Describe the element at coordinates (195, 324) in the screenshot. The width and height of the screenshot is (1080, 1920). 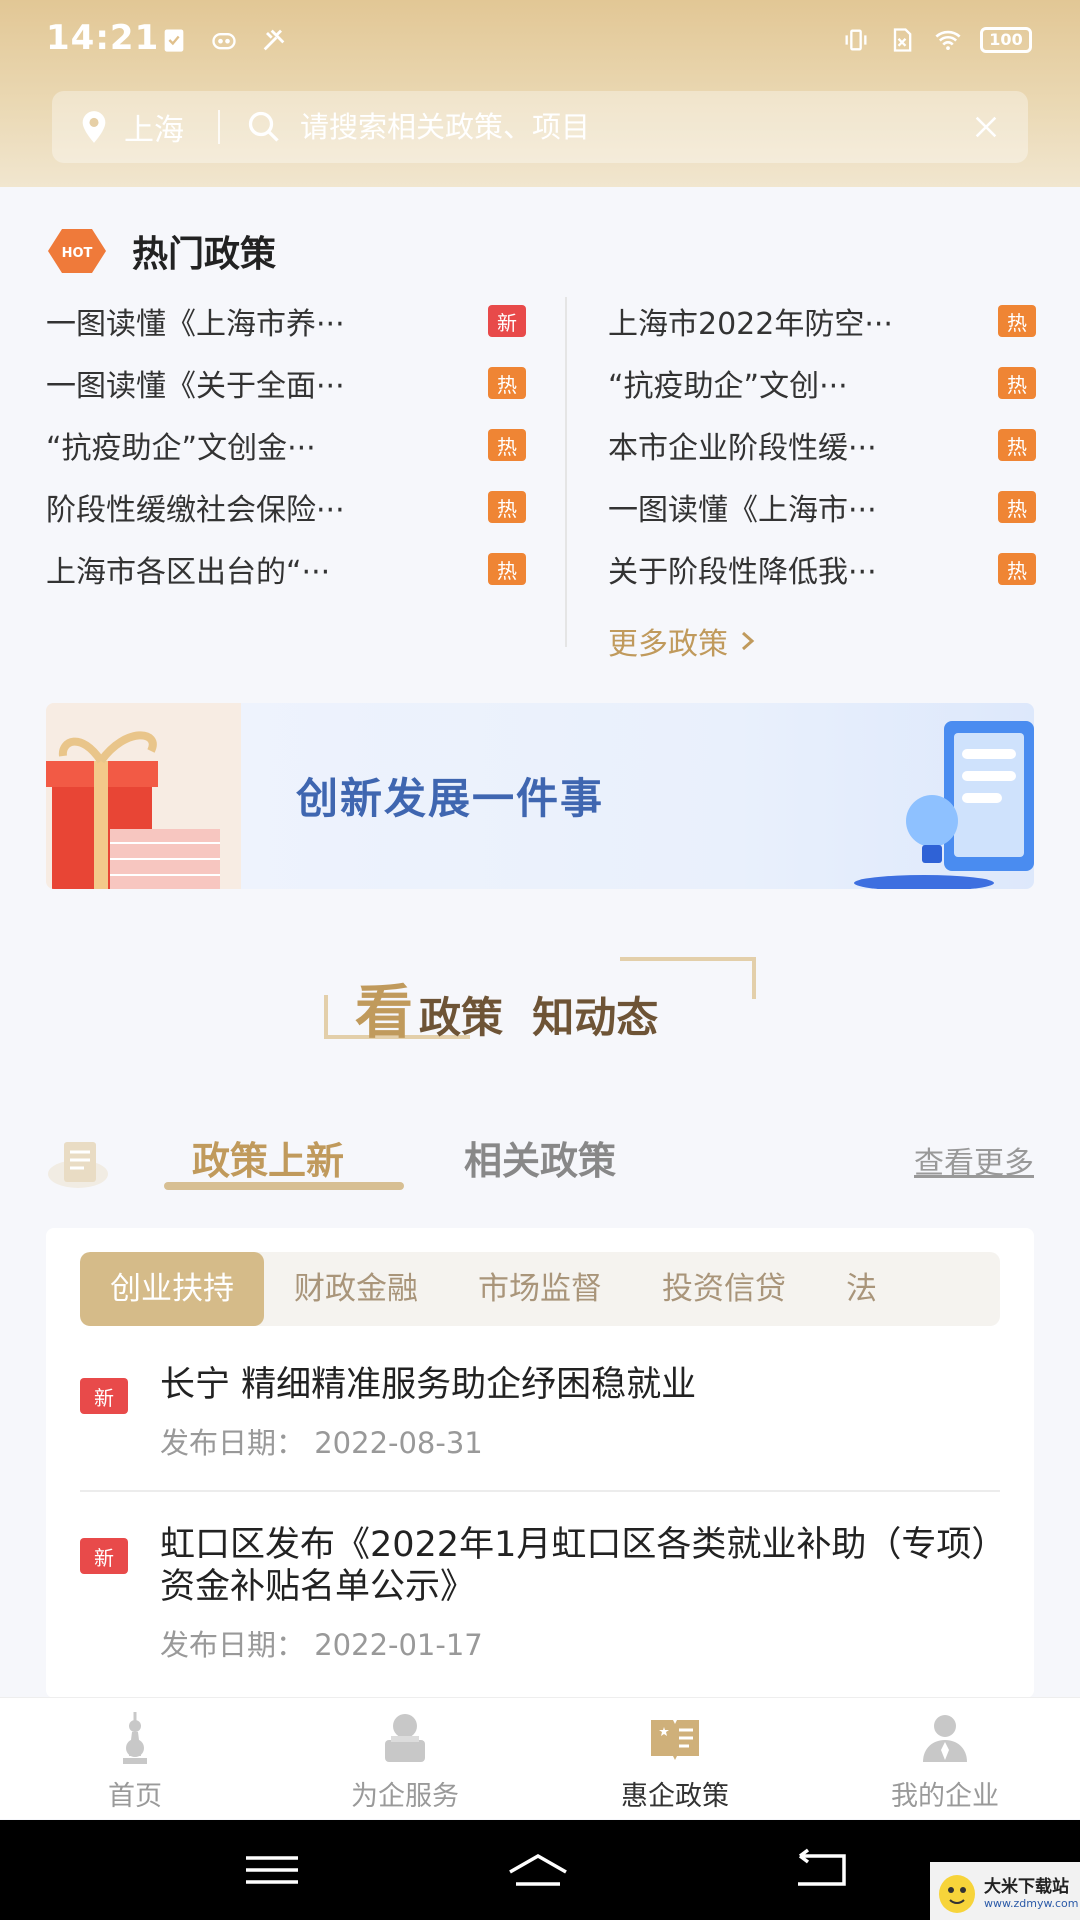
I see `hot-policy-item-text: 一图读懂《上海市养···` at that location.